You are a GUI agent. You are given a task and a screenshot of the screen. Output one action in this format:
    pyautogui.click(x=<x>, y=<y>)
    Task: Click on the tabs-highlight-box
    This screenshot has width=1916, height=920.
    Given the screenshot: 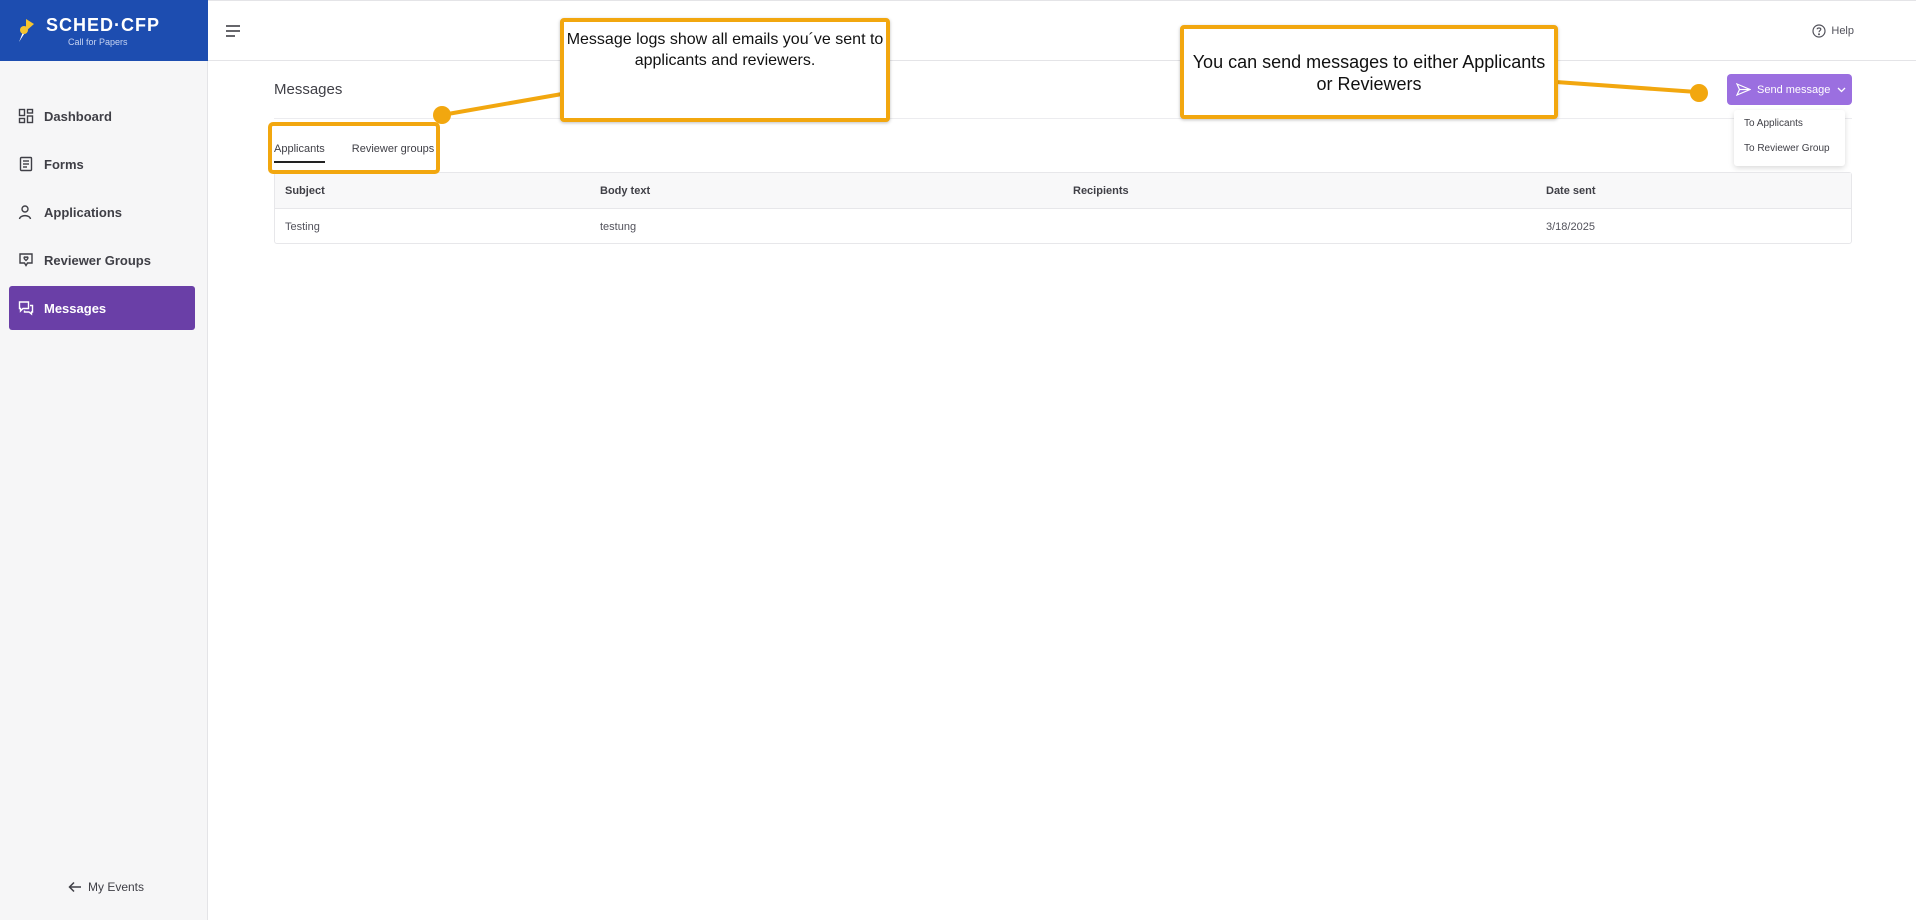 What is the action you would take?
    pyautogui.click(x=354, y=148)
    